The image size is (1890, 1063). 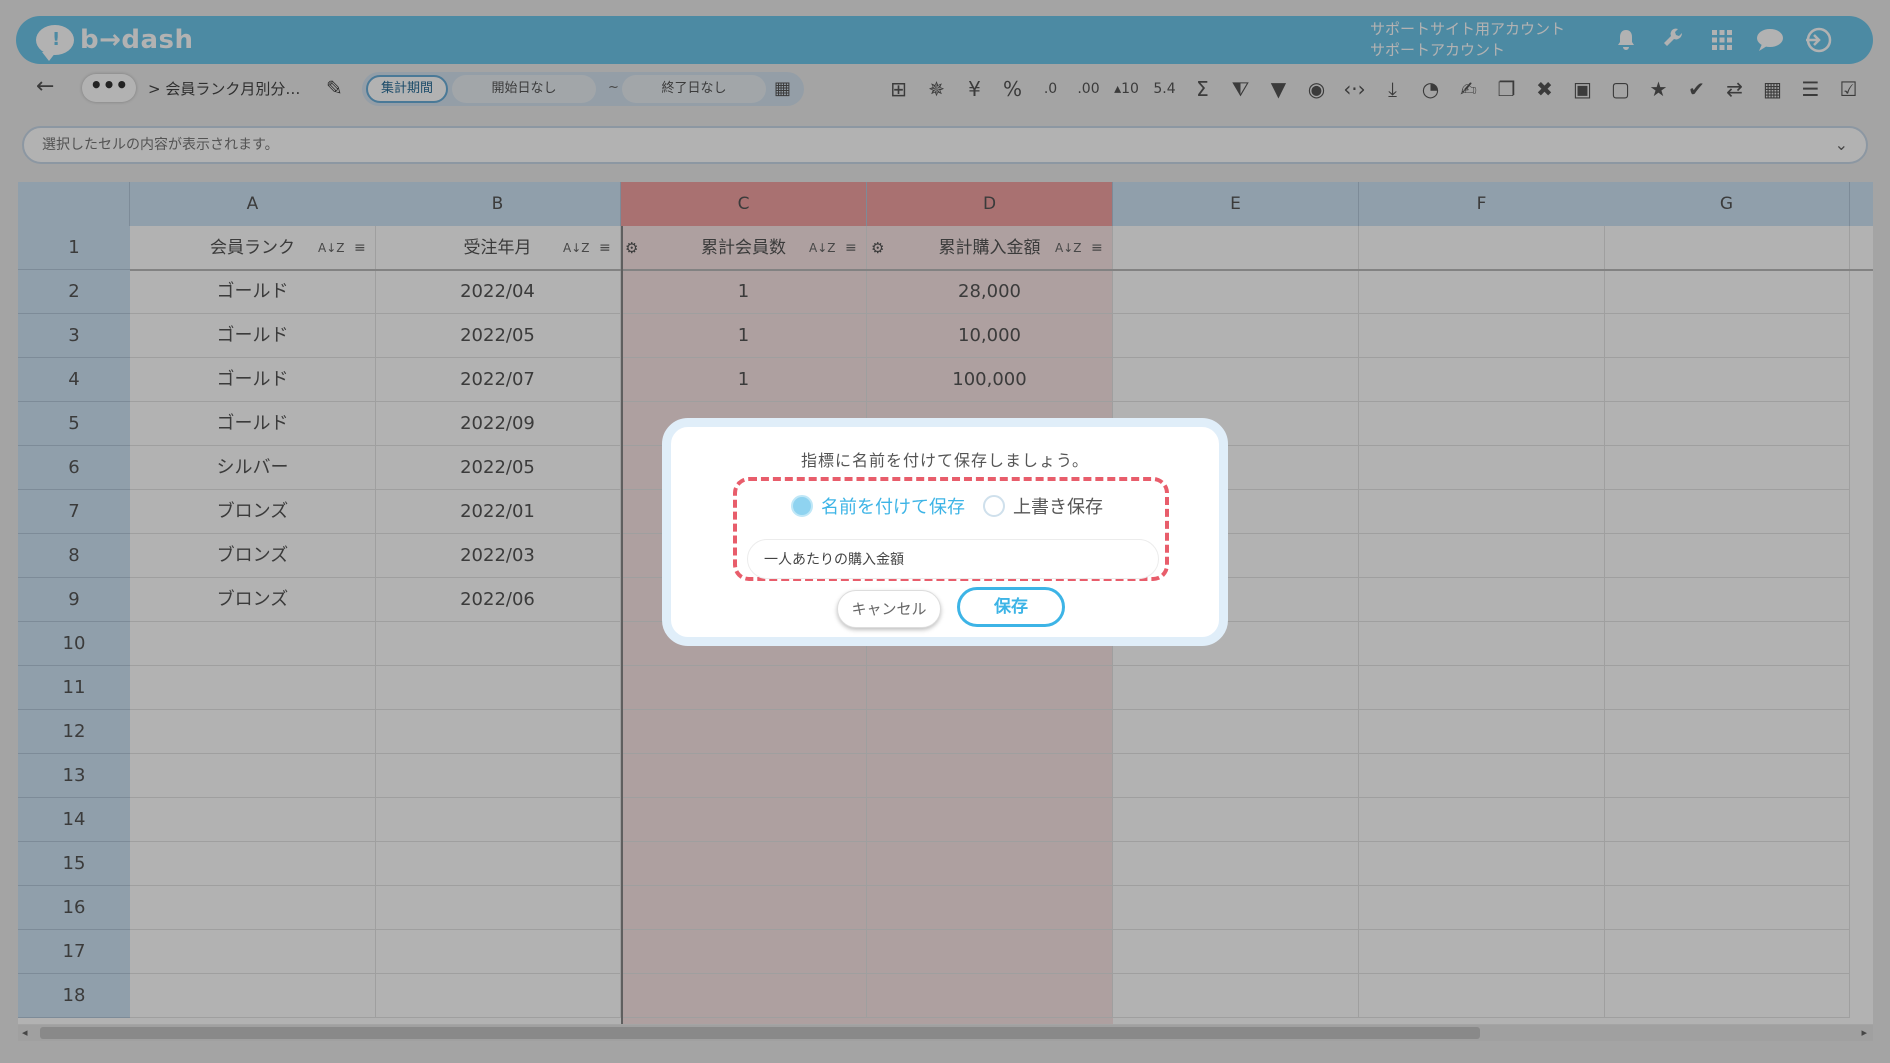 I want to click on radio-save-as-label: 名前を付けて保存, so click(x=893, y=506).